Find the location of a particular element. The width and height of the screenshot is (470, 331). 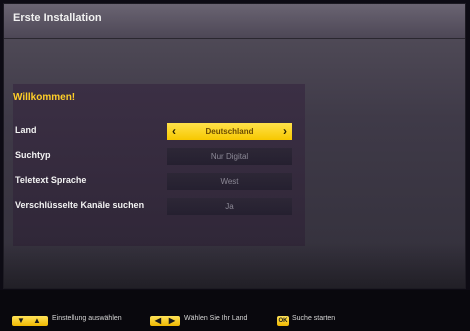

country-value: Deutschland is located at coordinates (229, 131).